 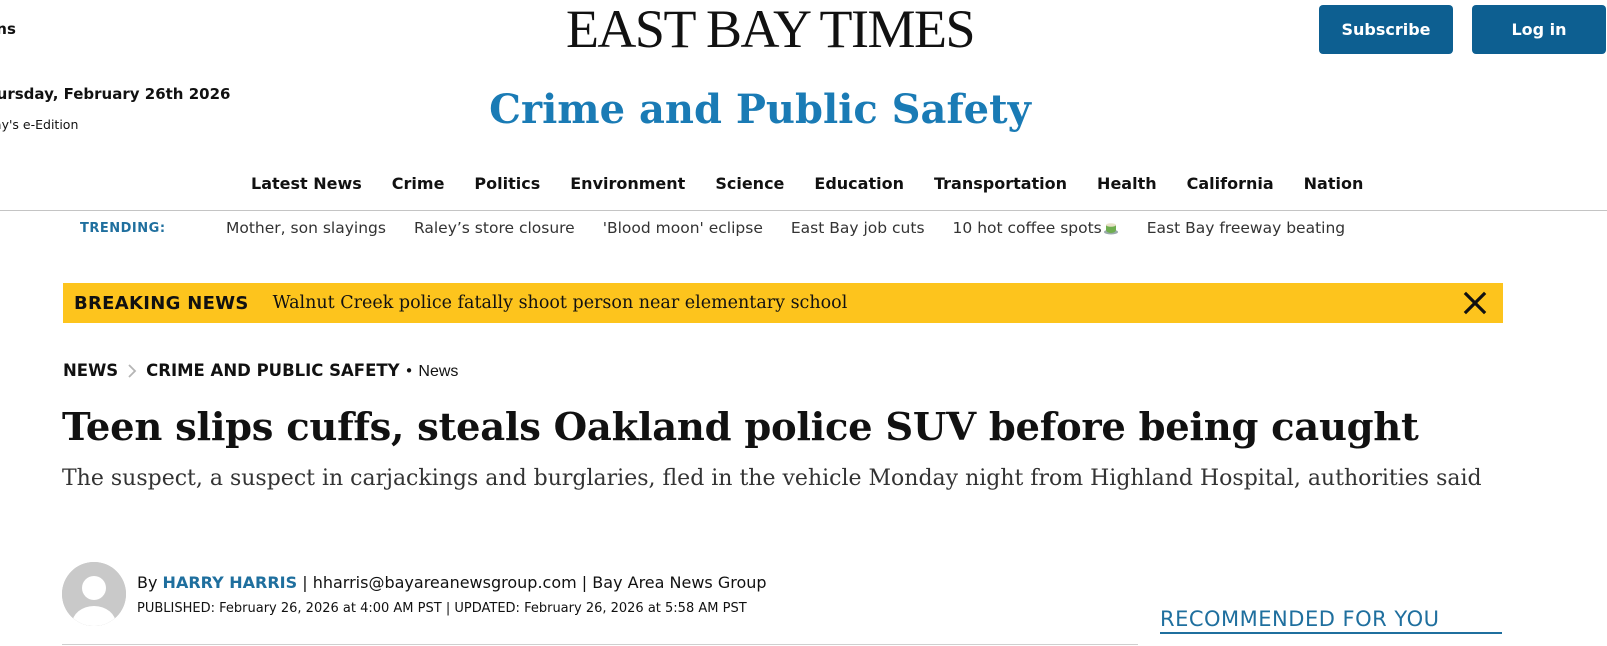 What do you see at coordinates (418, 183) in the screenshot?
I see `nav-item-crime: Crime` at bounding box center [418, 183].